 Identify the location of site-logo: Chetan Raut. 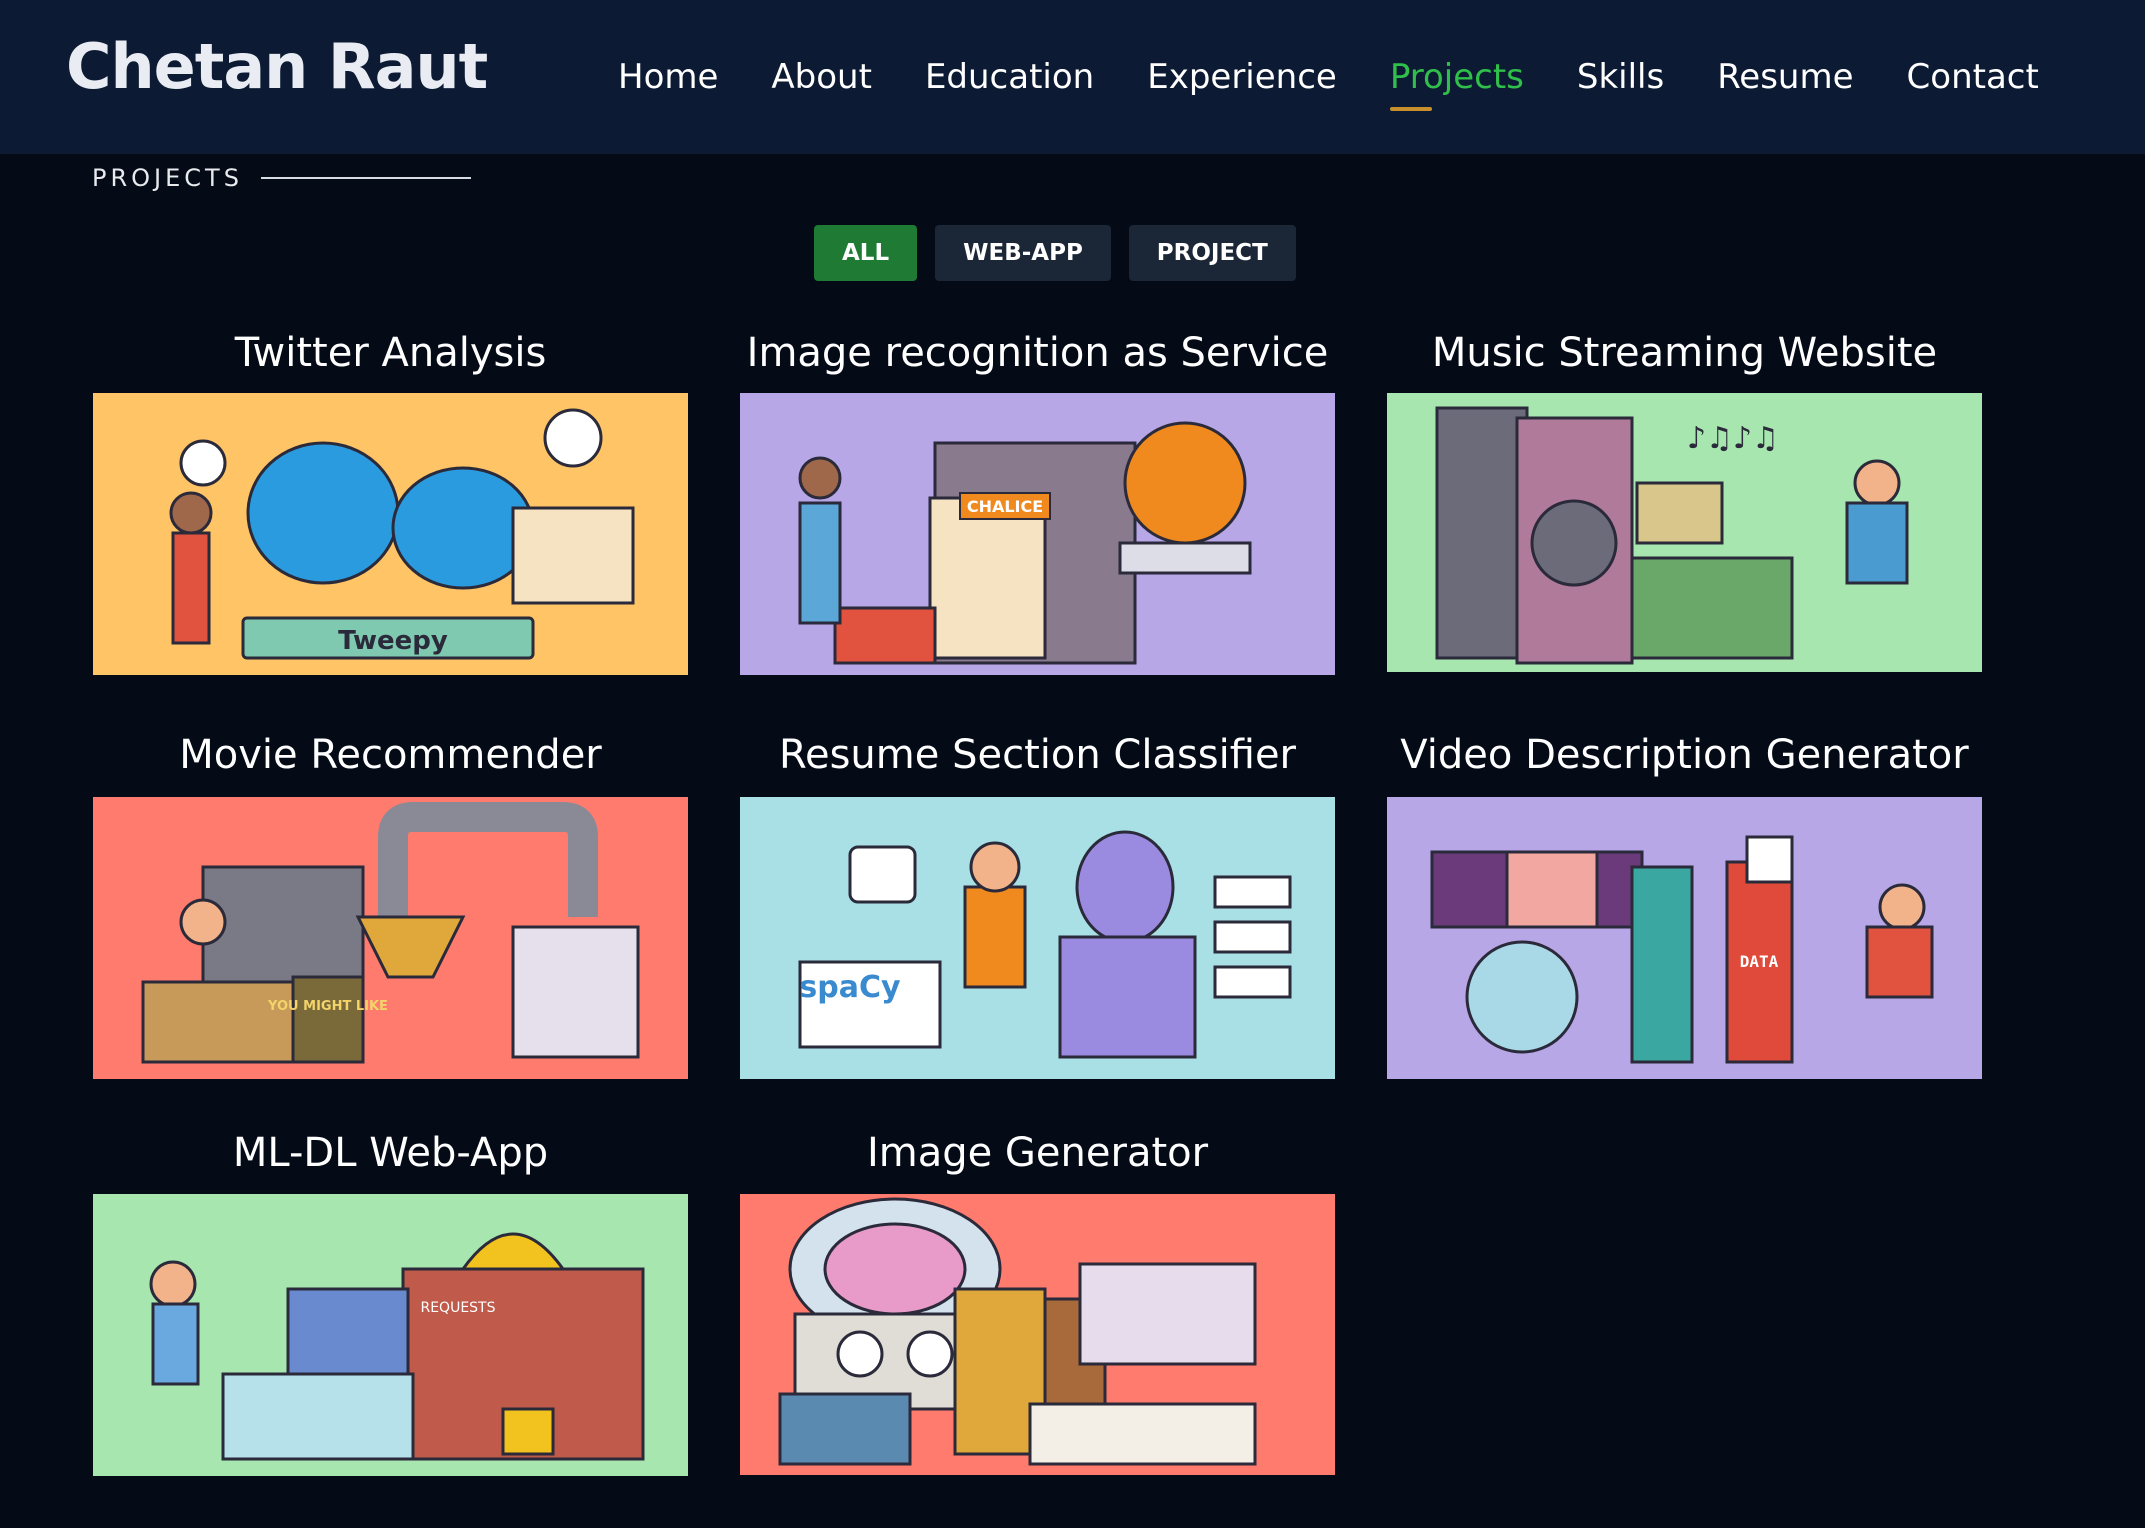
(277, 66).